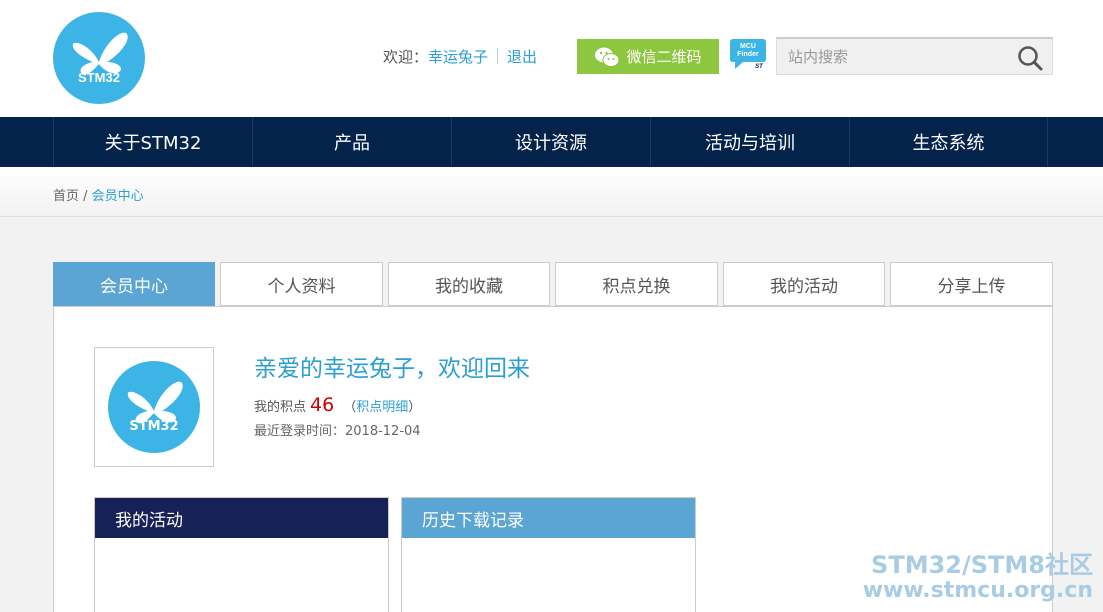 The height and width of the screenshot is (612, 1103). What do you see at coordinates (382, 405) in the screenshot?
I see `points-detail-link: 积点明细` at bounding box center [382, 405].